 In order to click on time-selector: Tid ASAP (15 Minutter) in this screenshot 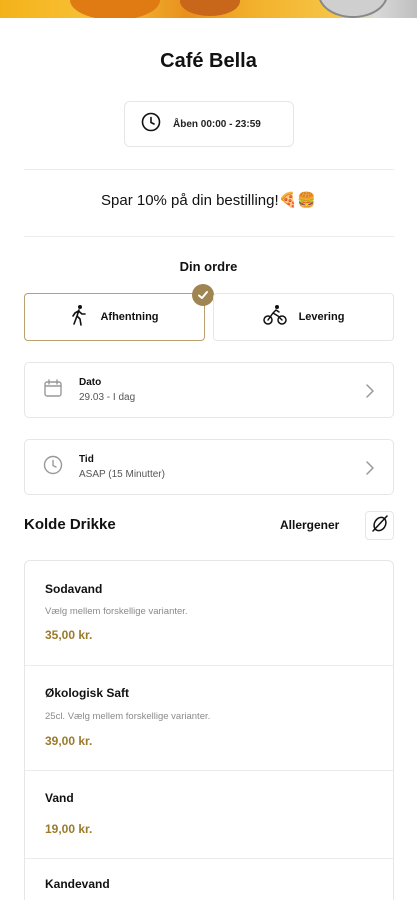, I will do `click(209, 467)`.